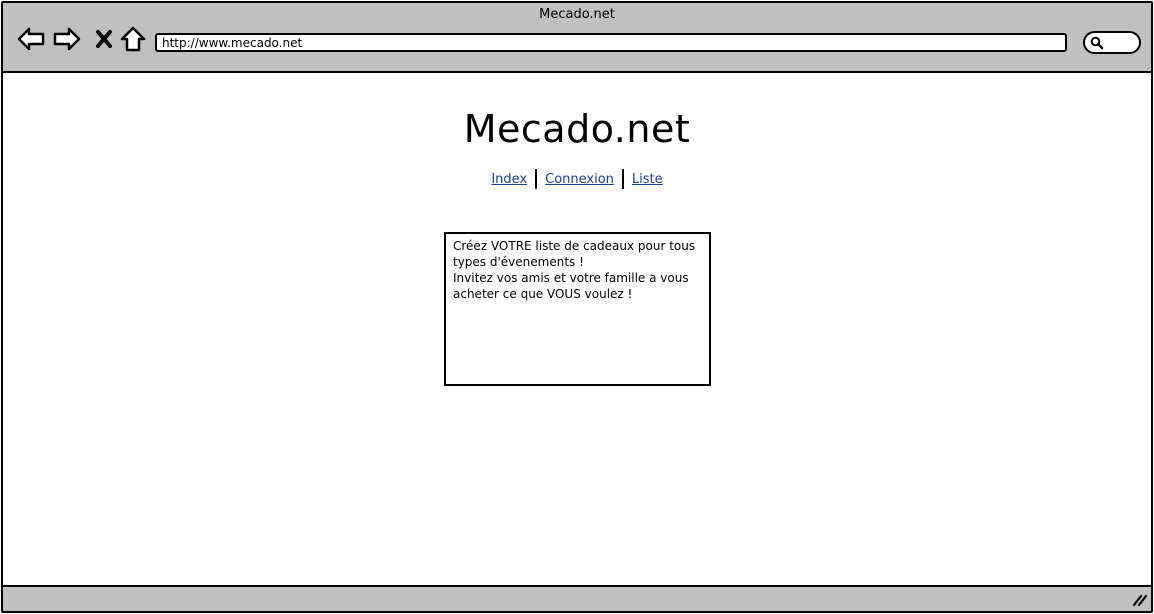 This screenshot has height=614, width=1154. Describe the element at coordinates (577, 129) in the screenshot. I see `page-title: Mecado.net` at that location.